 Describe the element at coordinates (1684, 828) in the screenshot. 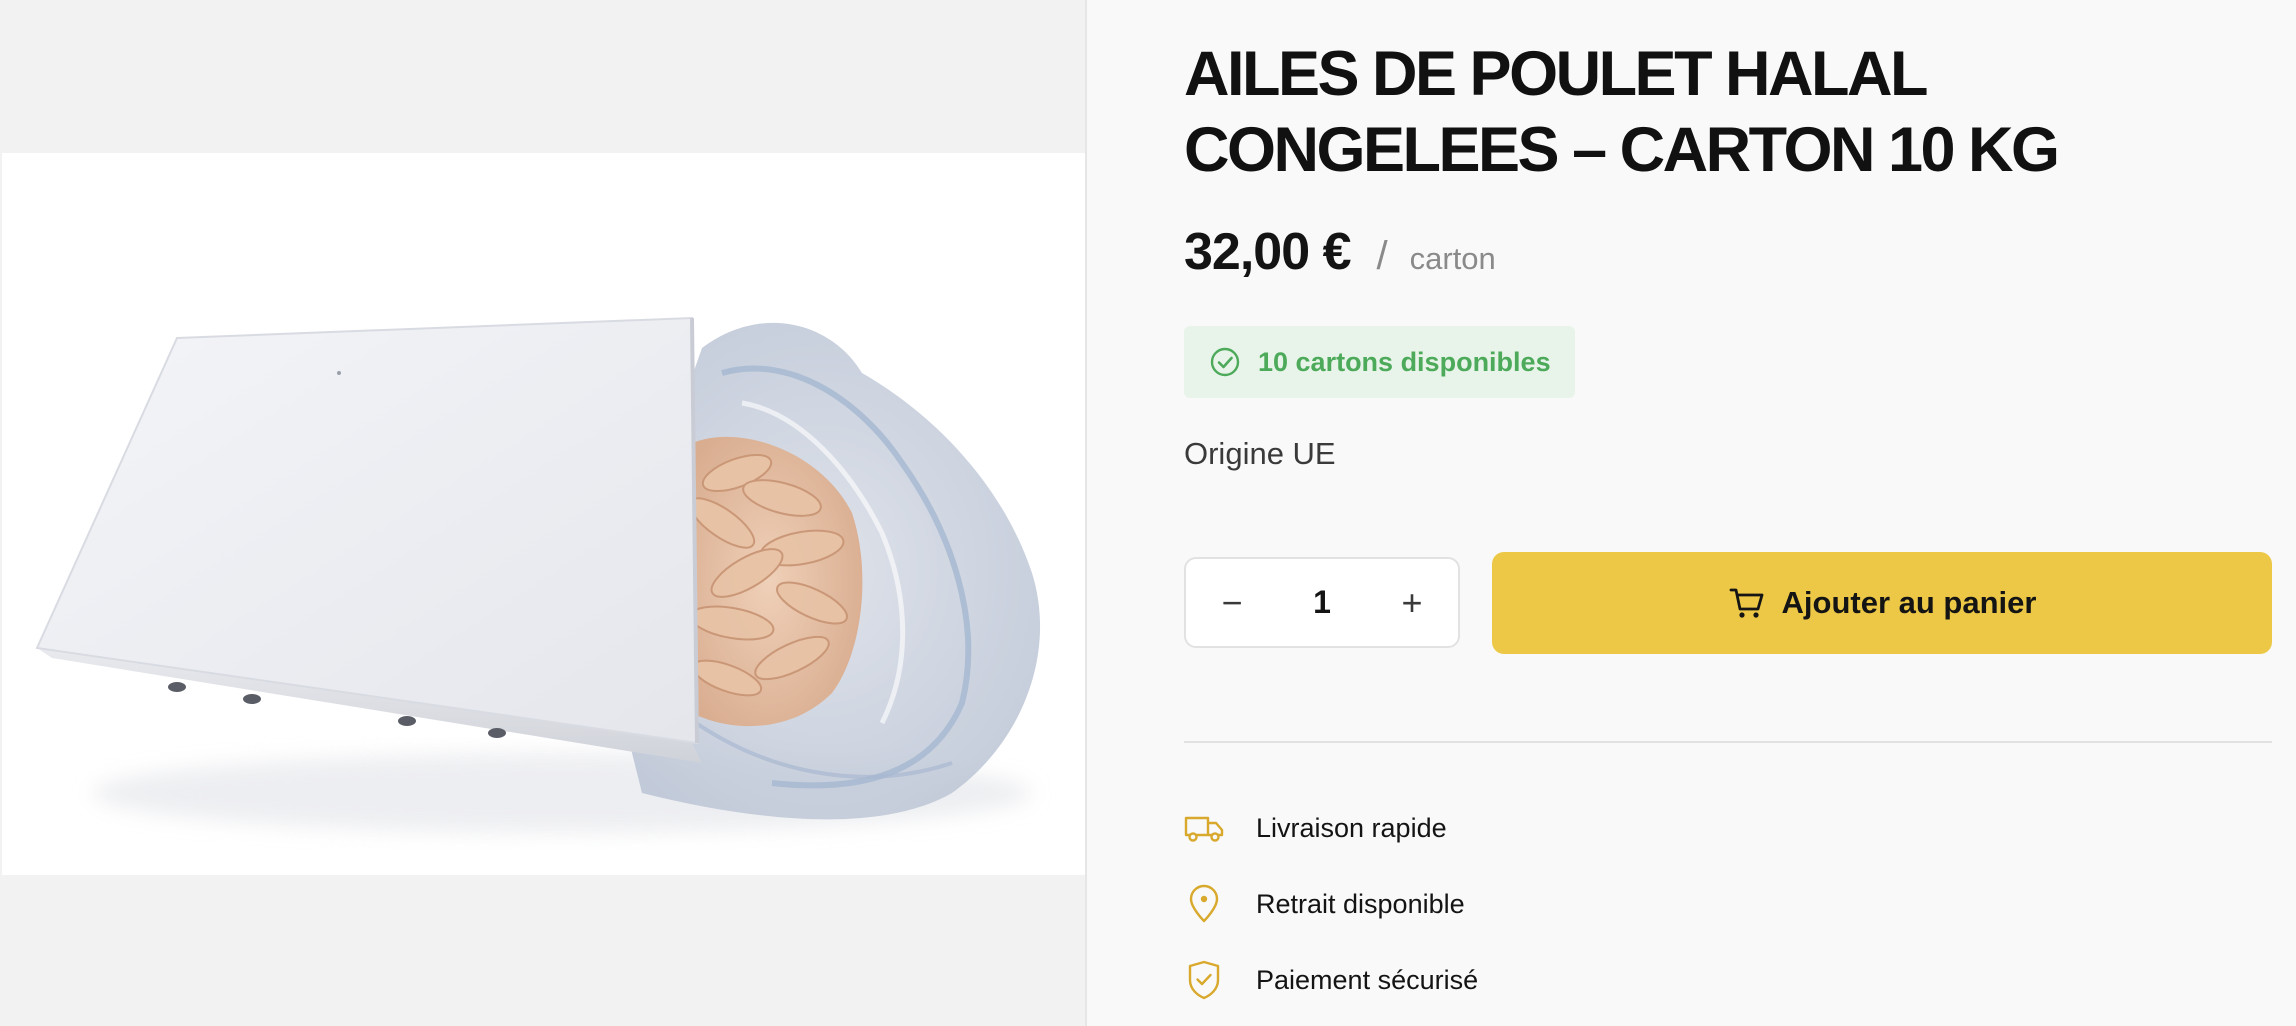

I see `feature-item: Livraison rapide` at that location.